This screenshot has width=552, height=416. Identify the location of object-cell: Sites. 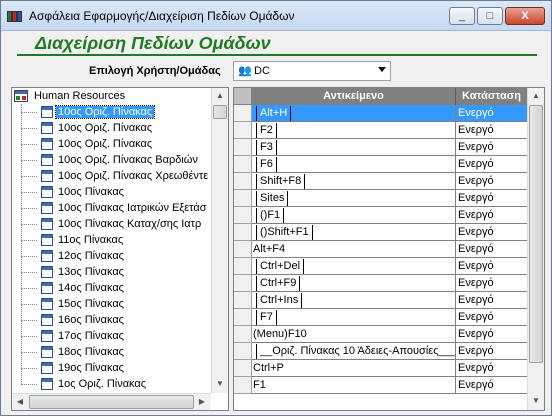
(354, 198).